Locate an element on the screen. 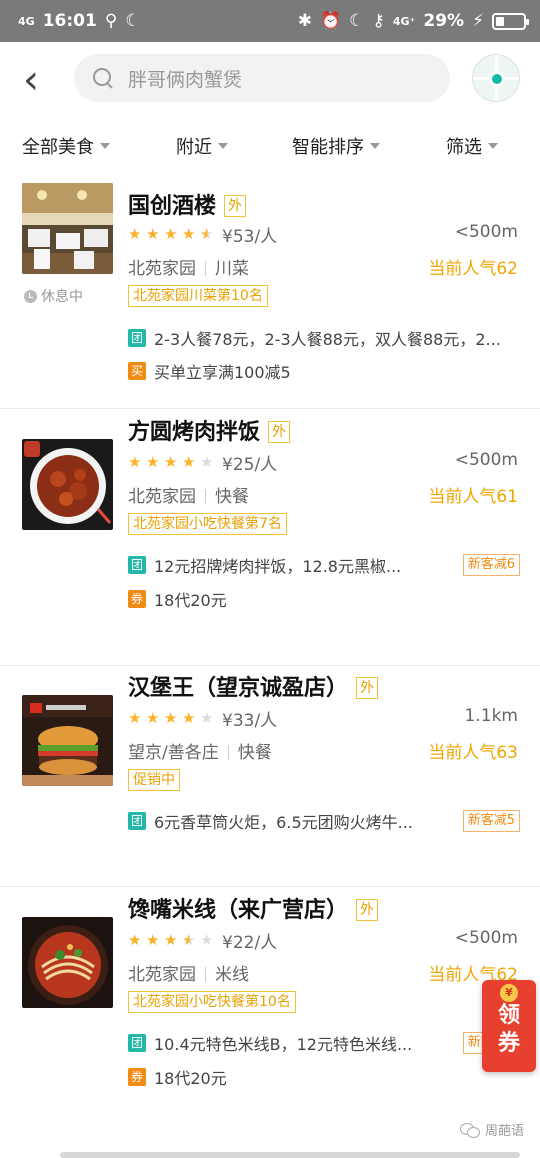 The width and height of the screenshot is (540, 1158). signal-indicator: 4G is located at coordinates (26, 21).